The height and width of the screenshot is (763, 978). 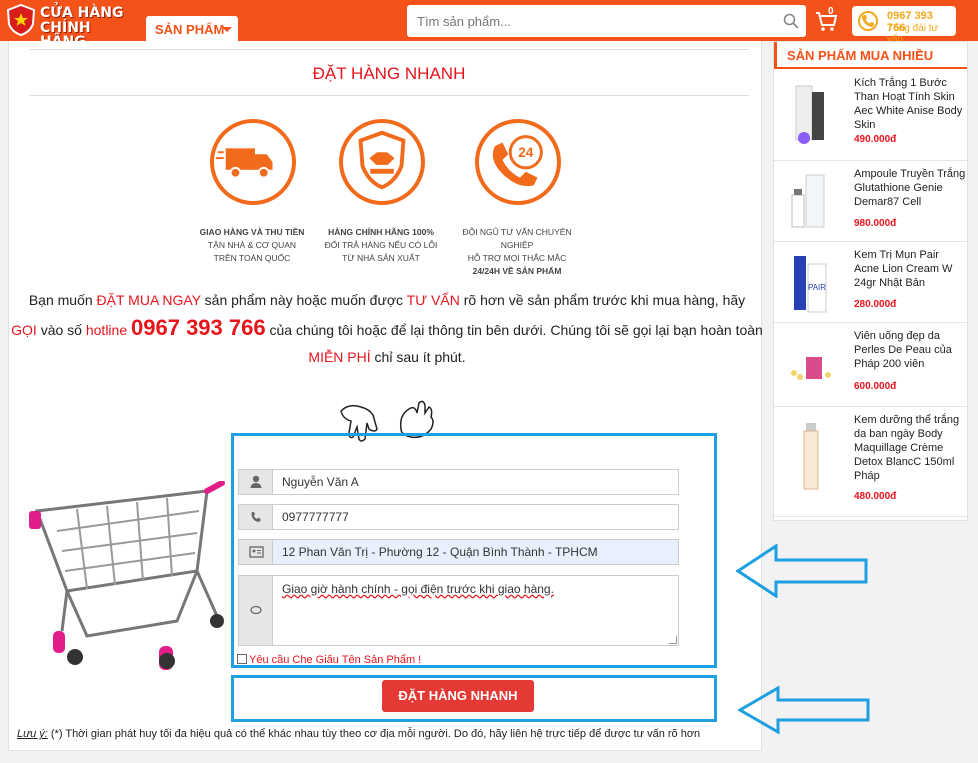 I want to click on products-menu-button: SẢN PHẨM, so click(x=192, y=28).